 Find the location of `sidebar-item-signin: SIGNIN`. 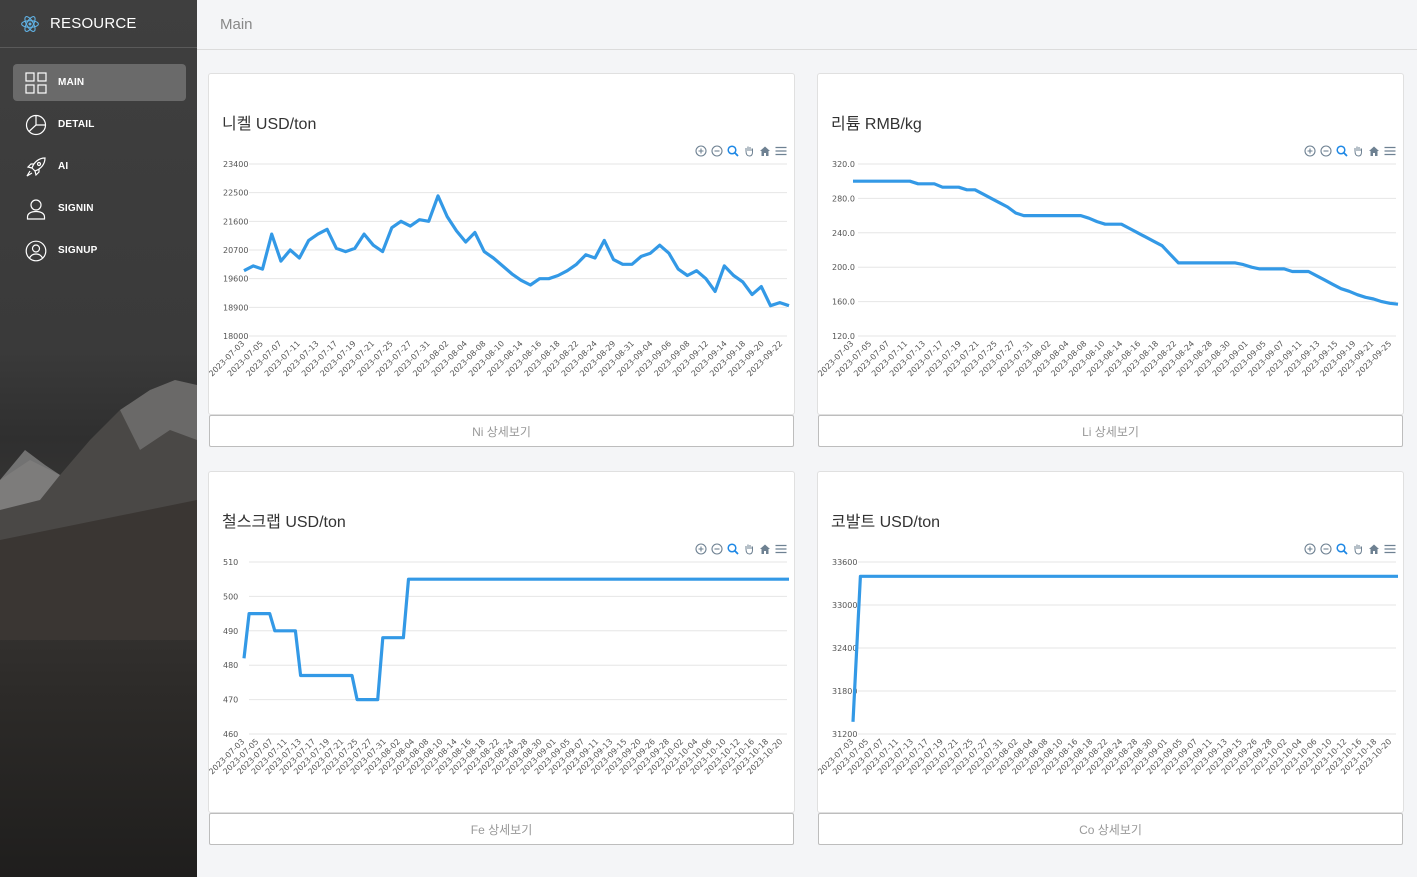

sidebar-item-signin: SIGNIN is located at coordinates (99, 208).